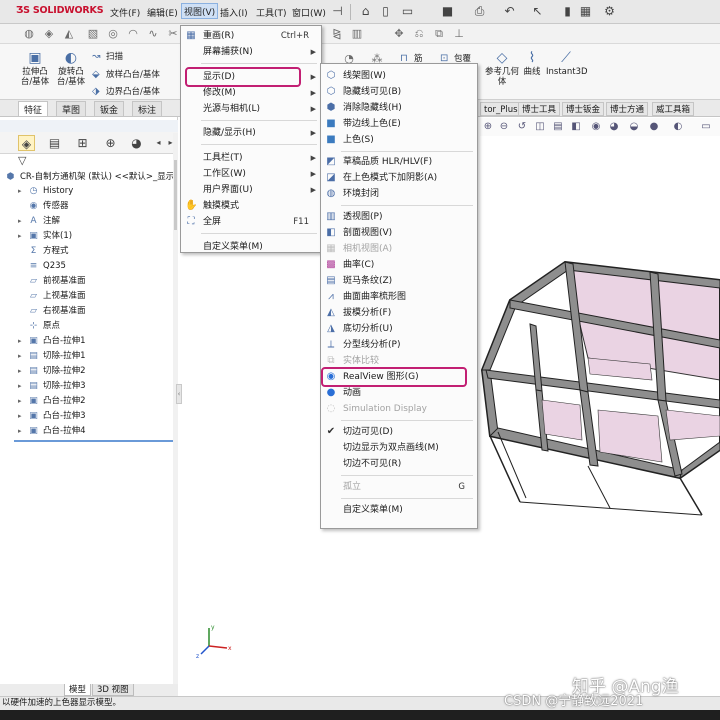  I want to click on curves-button: ⌇ 曲线, so click(532, 63).